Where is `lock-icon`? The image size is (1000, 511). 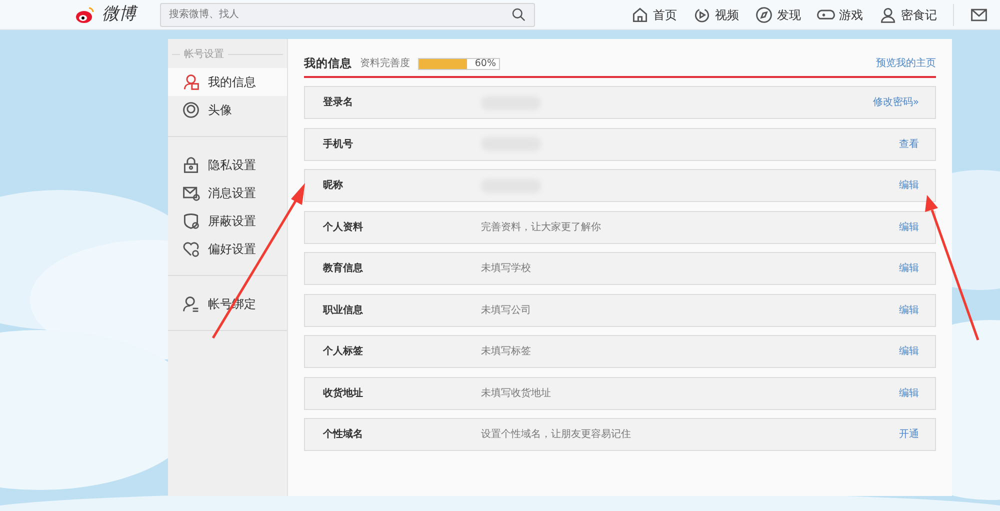
lock-icon is located at coordinates (191, 165).